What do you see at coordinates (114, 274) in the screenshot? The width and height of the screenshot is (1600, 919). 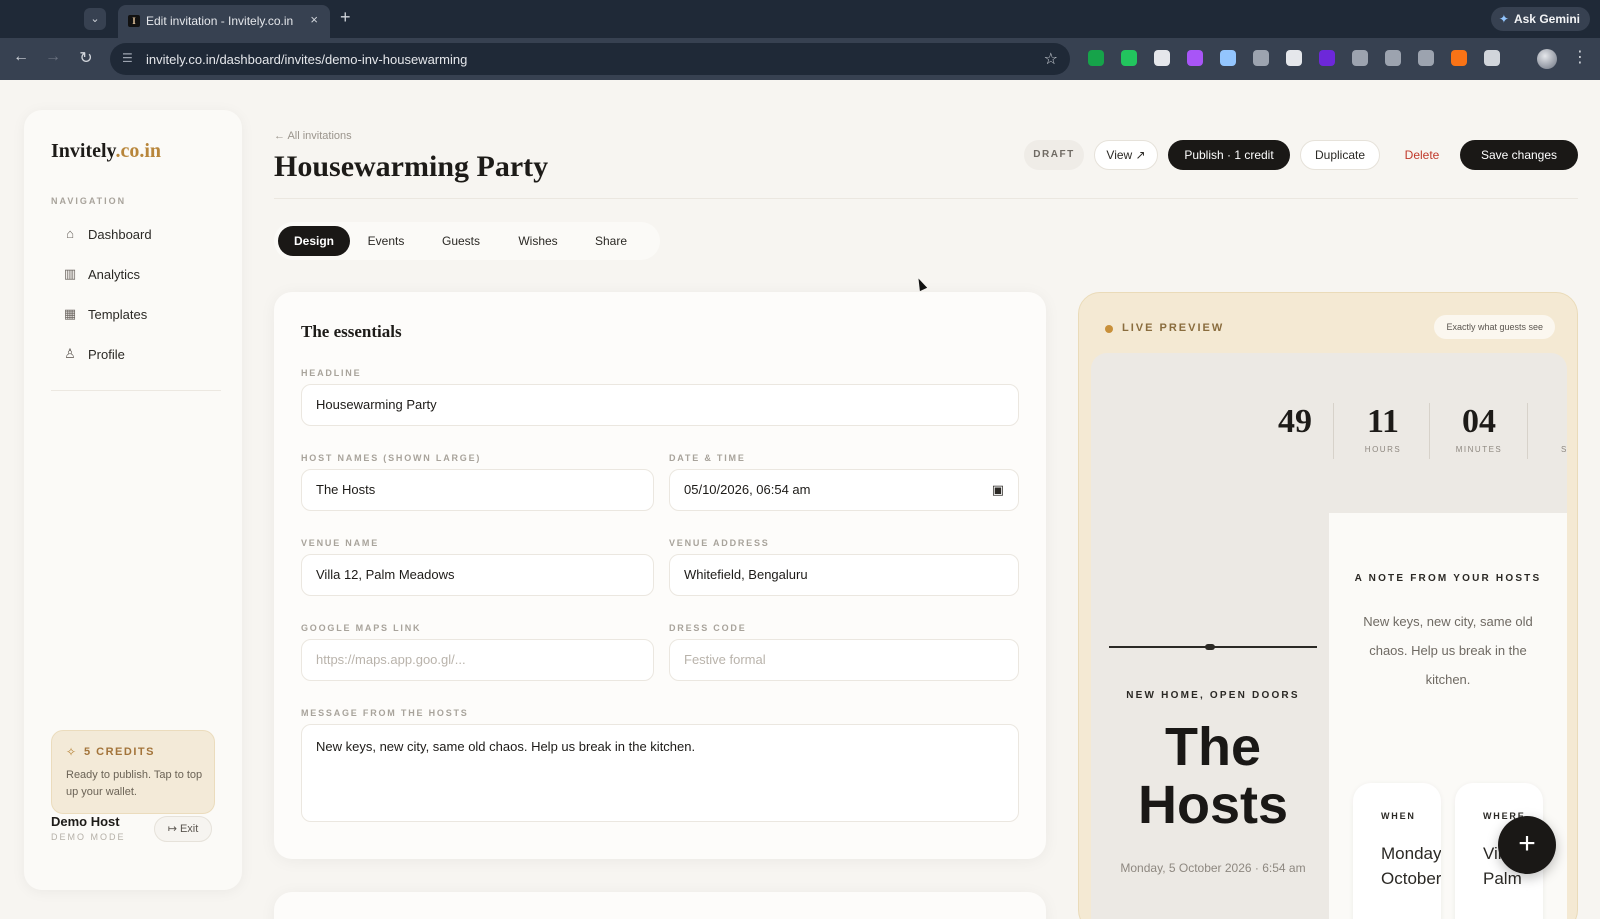 I see `sidebar-item-label: Analytics` at bounding box center [114, 274].